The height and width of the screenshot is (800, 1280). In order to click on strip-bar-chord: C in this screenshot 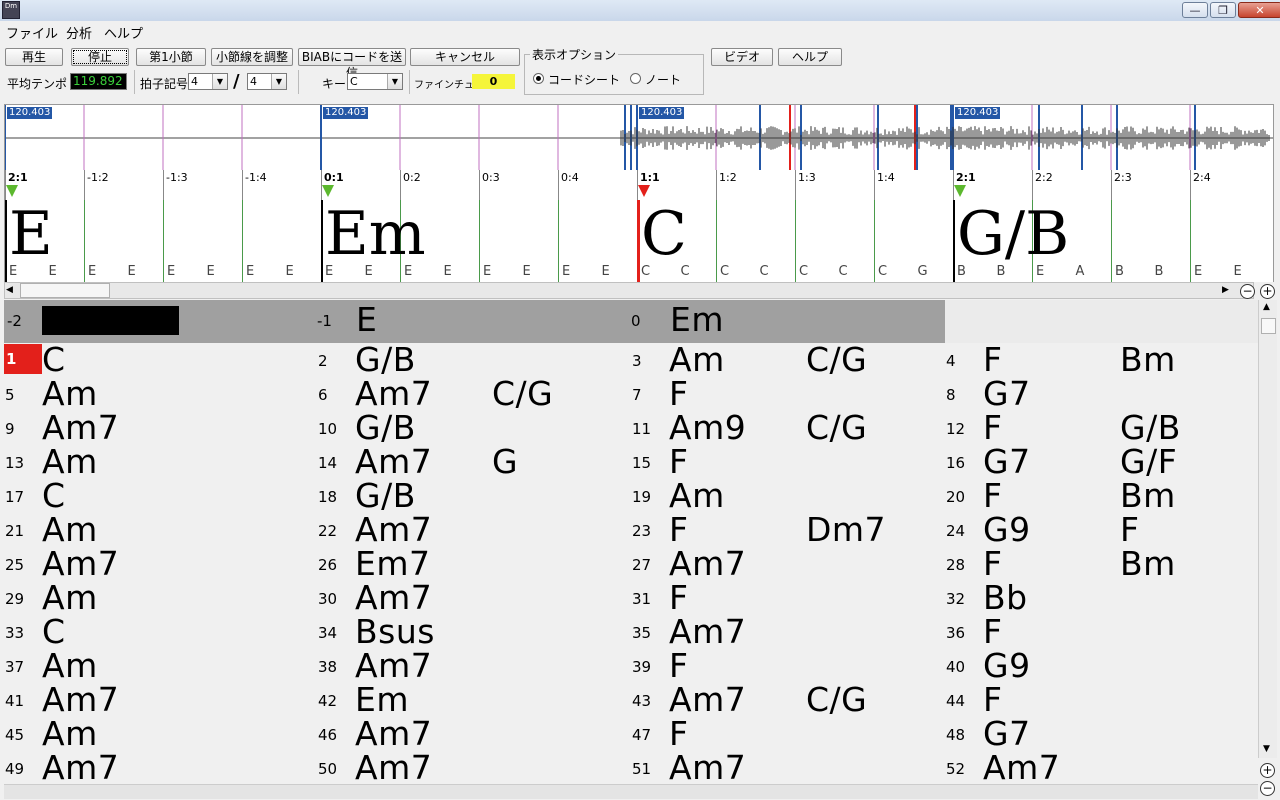, I will do `click(664, 234)`.